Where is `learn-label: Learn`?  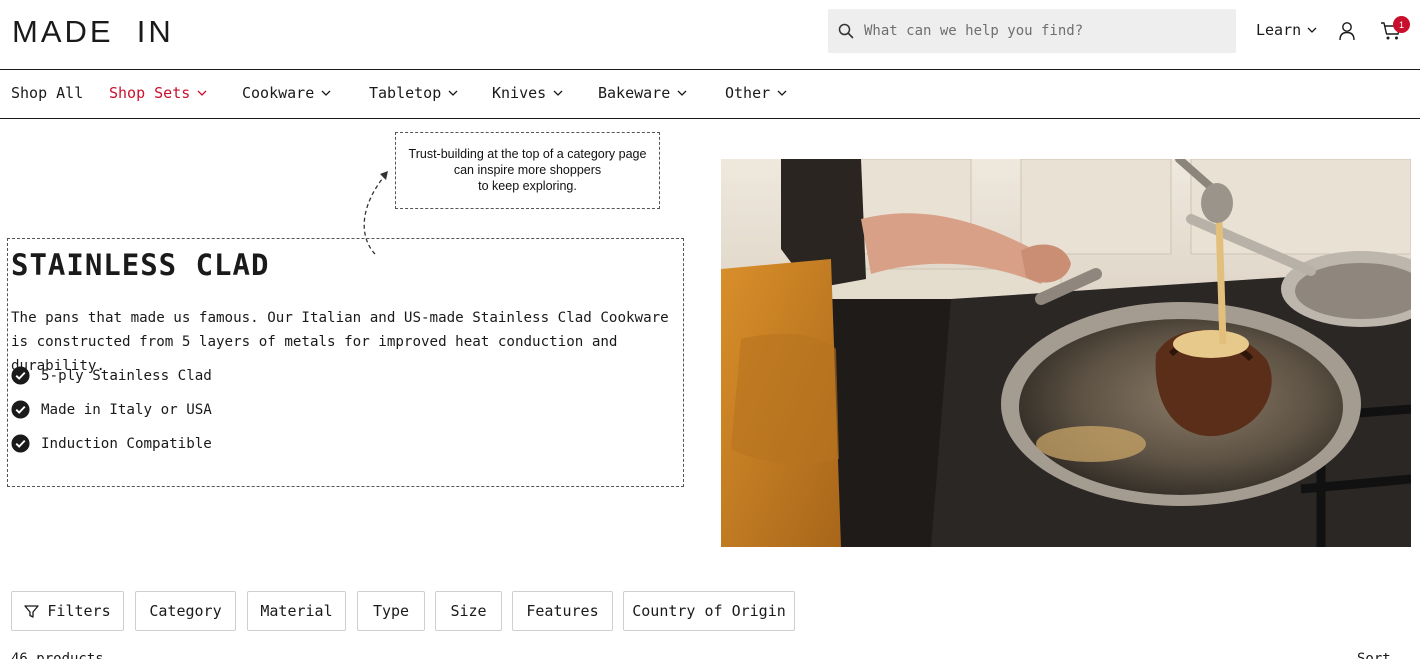
learn-label: Learn is located at coordinates (1279, 30).